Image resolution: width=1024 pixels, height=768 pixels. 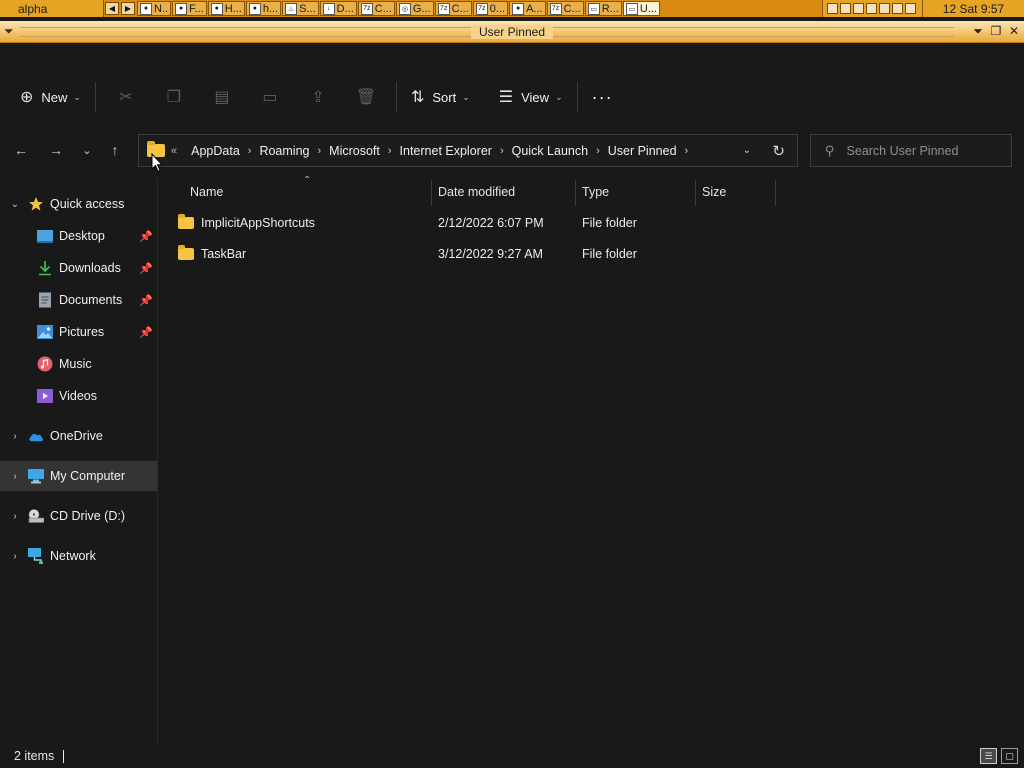 I want to click on up-arrow-icon: ↑, so click(x=115, y=150).